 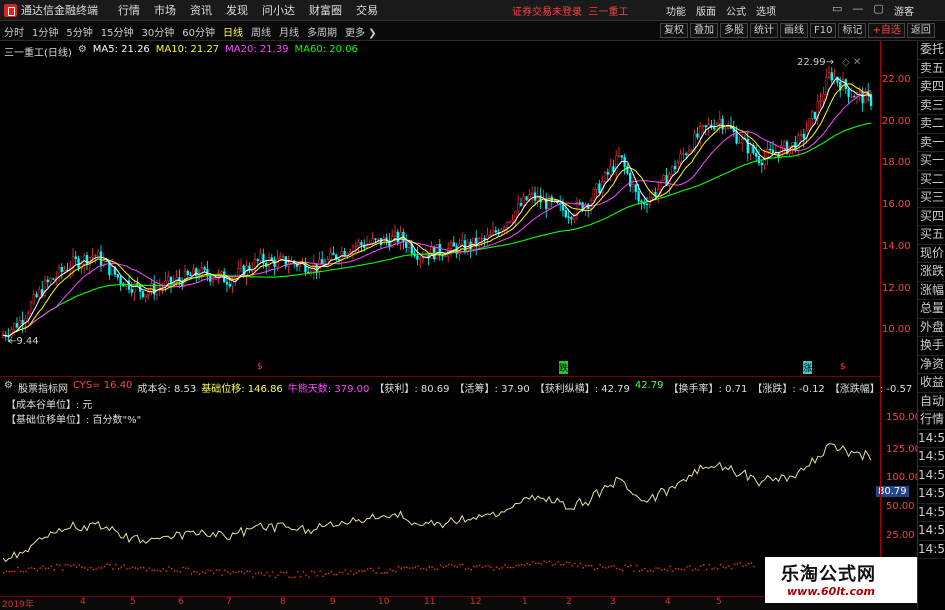 What do you see at coordinates (674, 30) in the screenshot?
I see `tool-button: 复权` at bounding box center [674, 30].